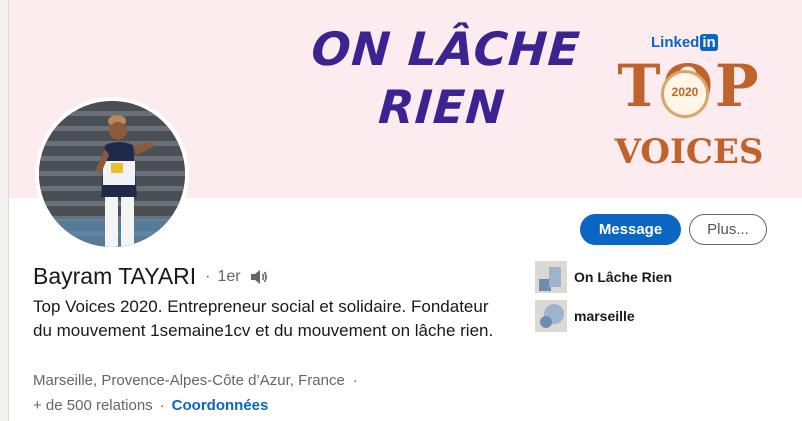  Describe the element at coordinates (689, 152) in the screenshot. I see `badge-voices-text: VOICES` at that location.